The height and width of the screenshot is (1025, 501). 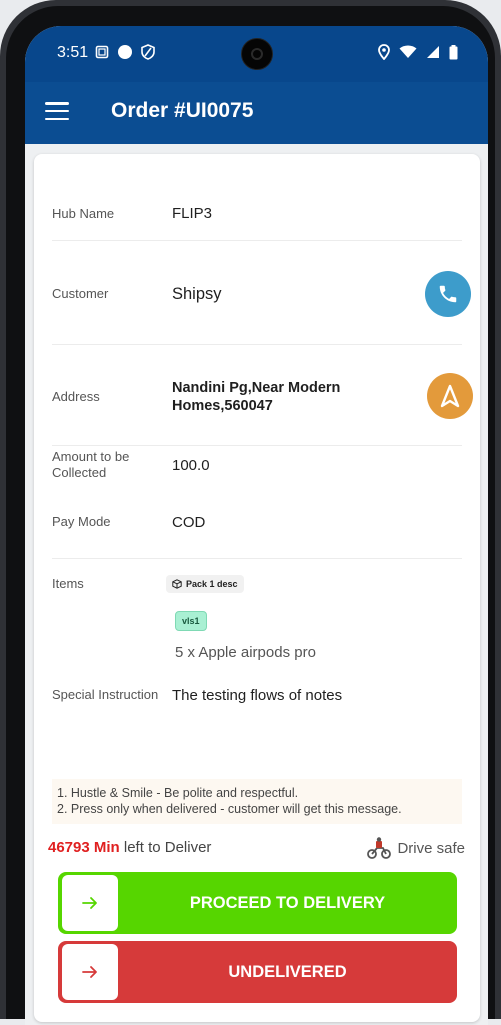 What do you see at coordinates (81, 521) in the screenshot?
I see `paymode-label: Pay Mode` at bounding box center [81, 521].